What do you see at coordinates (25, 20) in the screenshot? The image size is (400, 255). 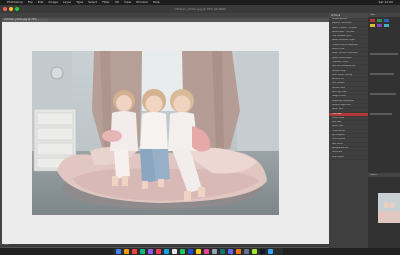 I see `document-tab: children_photo.jpg @ 25%` at bounding box center [25, 20].